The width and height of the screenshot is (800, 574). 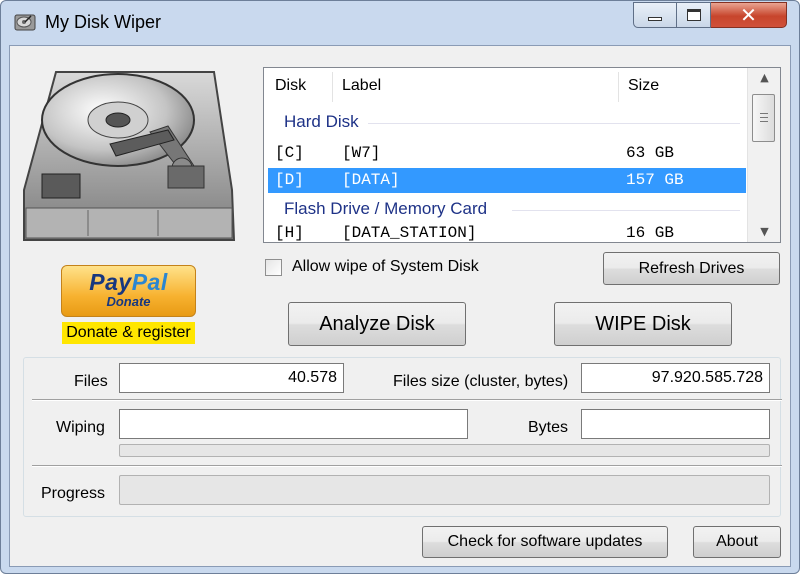 I want to click on column-header-size: Size, so click(x=643, y=86).